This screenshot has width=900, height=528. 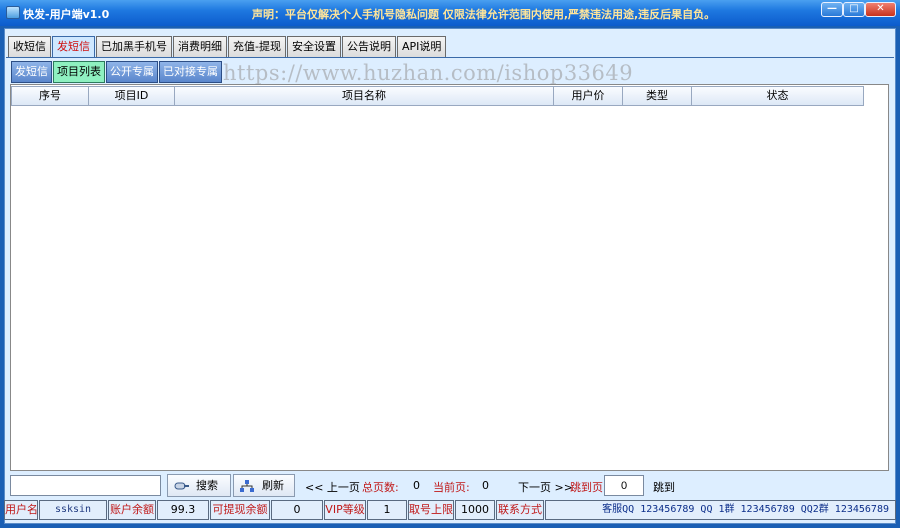 What do you see at coordinates (657, 96) in the screenshot?
I see `column-header-type: 类型` at bounding box center [657, 96].